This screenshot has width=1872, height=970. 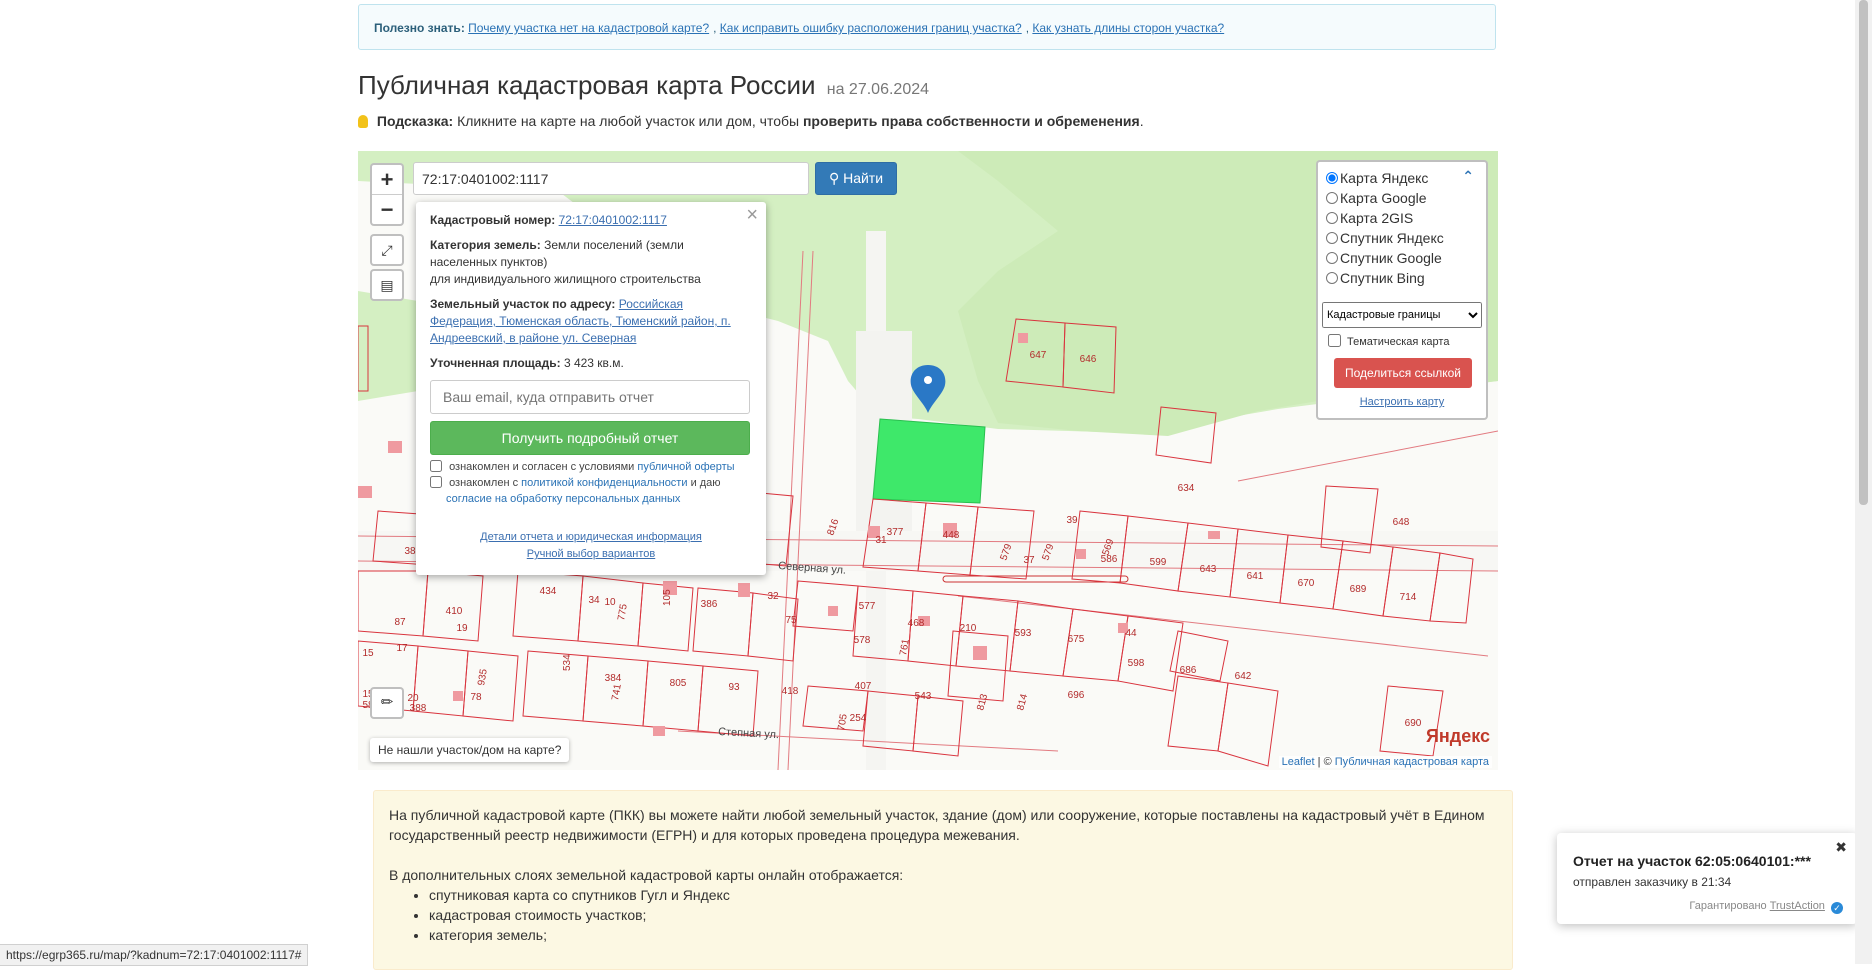 What do you see at coordinates (1298, 762) in the screenshot?
I see `leaflet-link: Leaflet` at bounding box center [1298, 762].